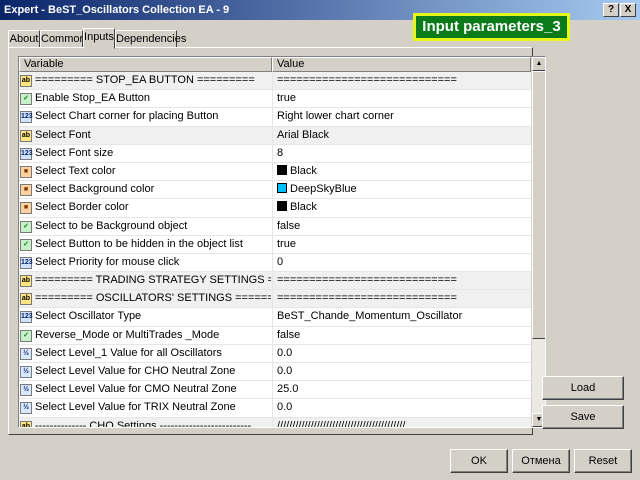 The image size is (640, 480). What do you see at coordinates (145, 98) in the screenshot?
I see `parameter-name: ✓ Enable Stop_EA Button` at bounding box center [145, 98].